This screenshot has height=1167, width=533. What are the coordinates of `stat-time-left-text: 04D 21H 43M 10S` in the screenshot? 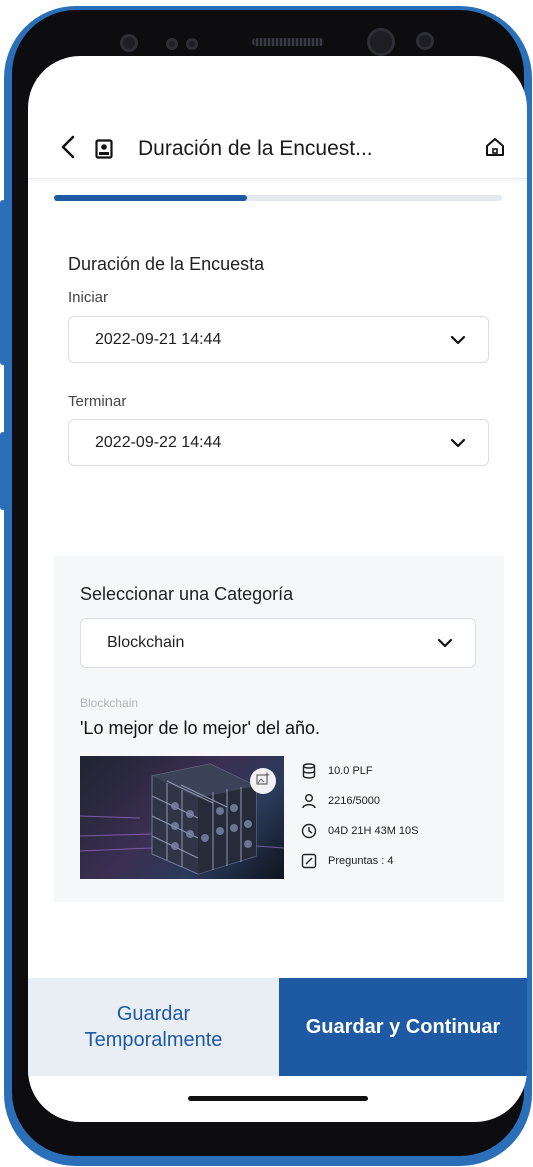 It's located at (373, 831).